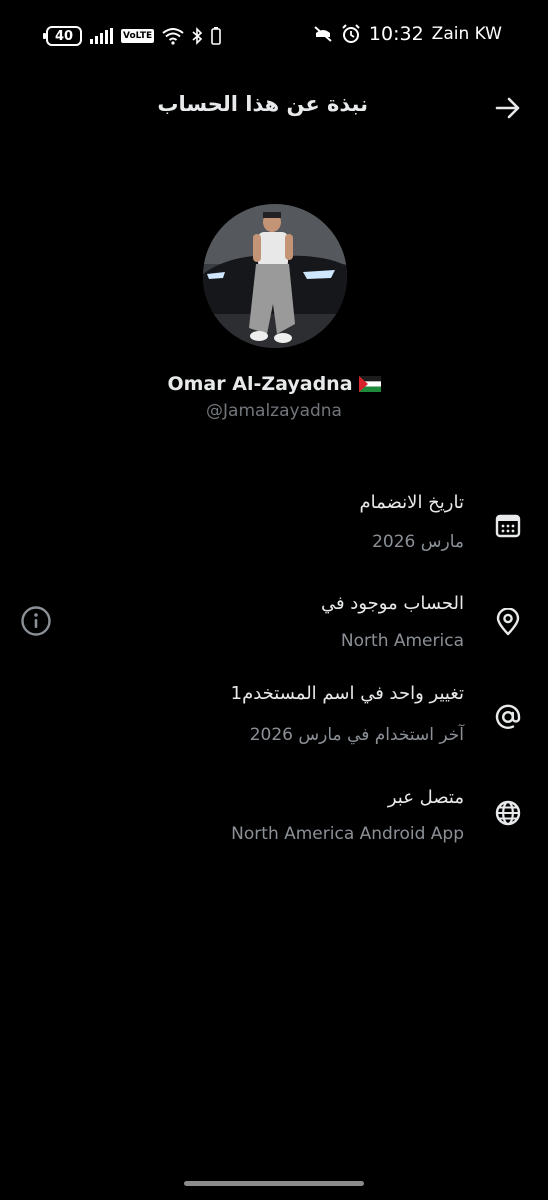  I want to click on detail-row-connected-via: متصل عبر North America Android App, so click(274, 818).